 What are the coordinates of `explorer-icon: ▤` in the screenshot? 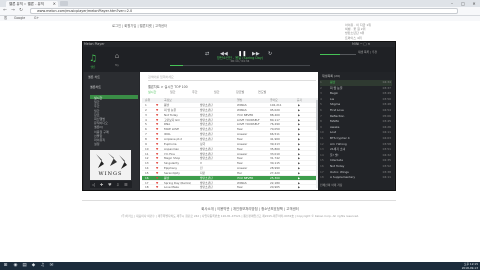 It's located at (24, 266).